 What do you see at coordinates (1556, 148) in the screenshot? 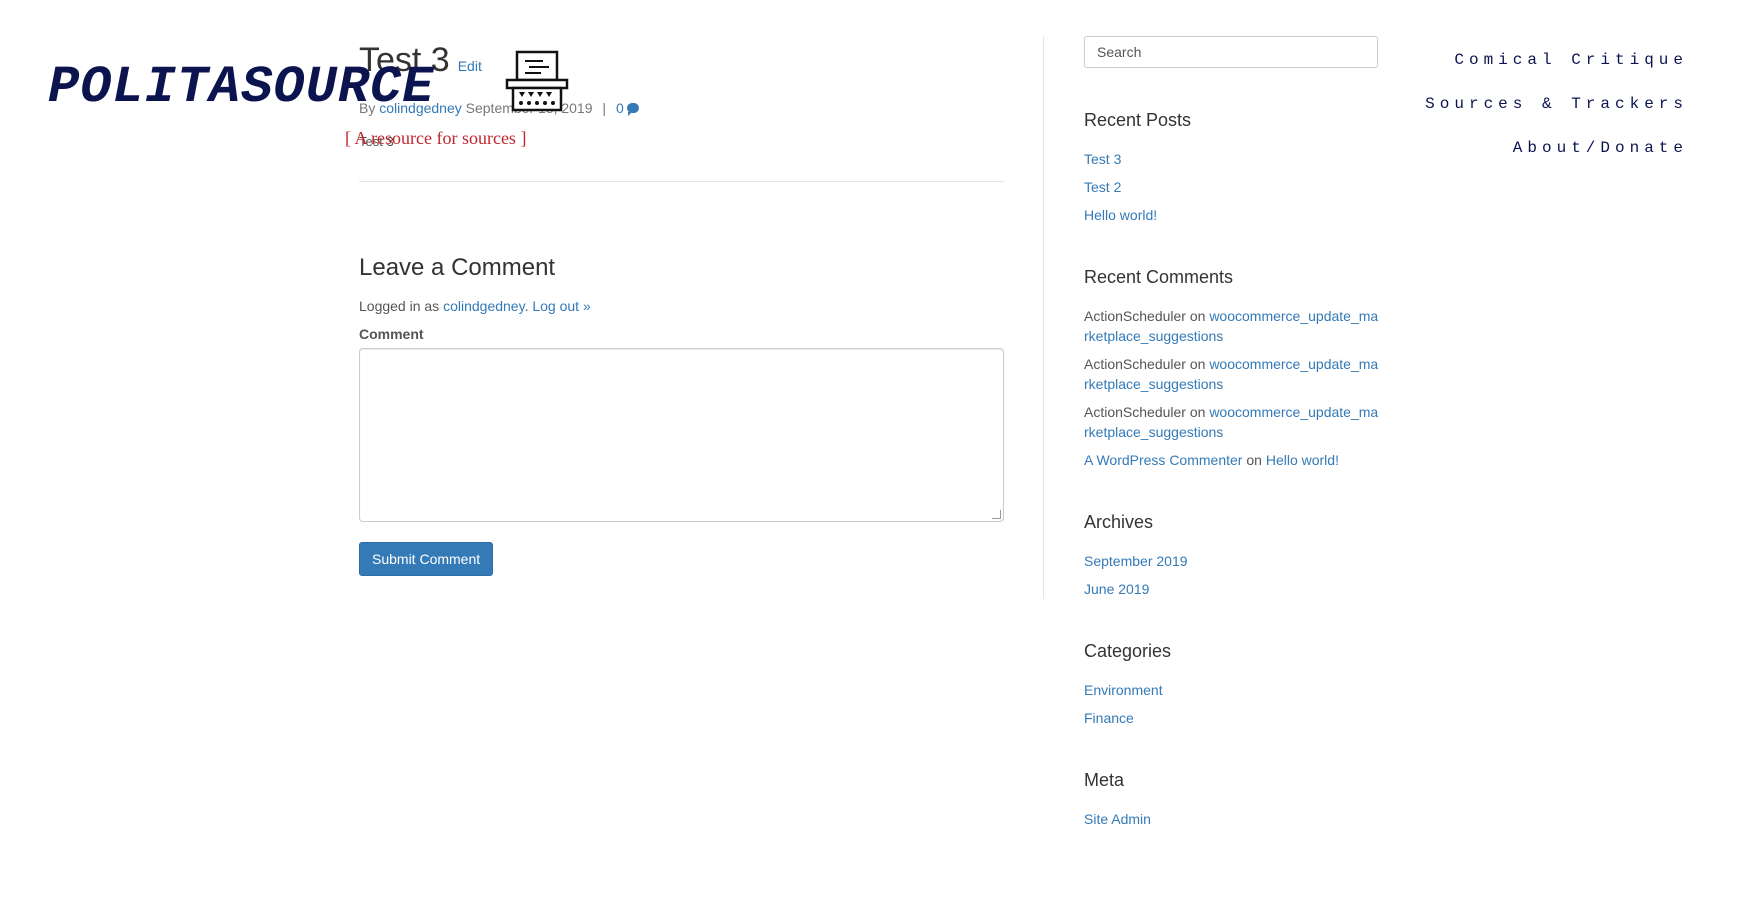
I see `nav-item-about-donate: About/Donate` at bounding box center [1556, 148].